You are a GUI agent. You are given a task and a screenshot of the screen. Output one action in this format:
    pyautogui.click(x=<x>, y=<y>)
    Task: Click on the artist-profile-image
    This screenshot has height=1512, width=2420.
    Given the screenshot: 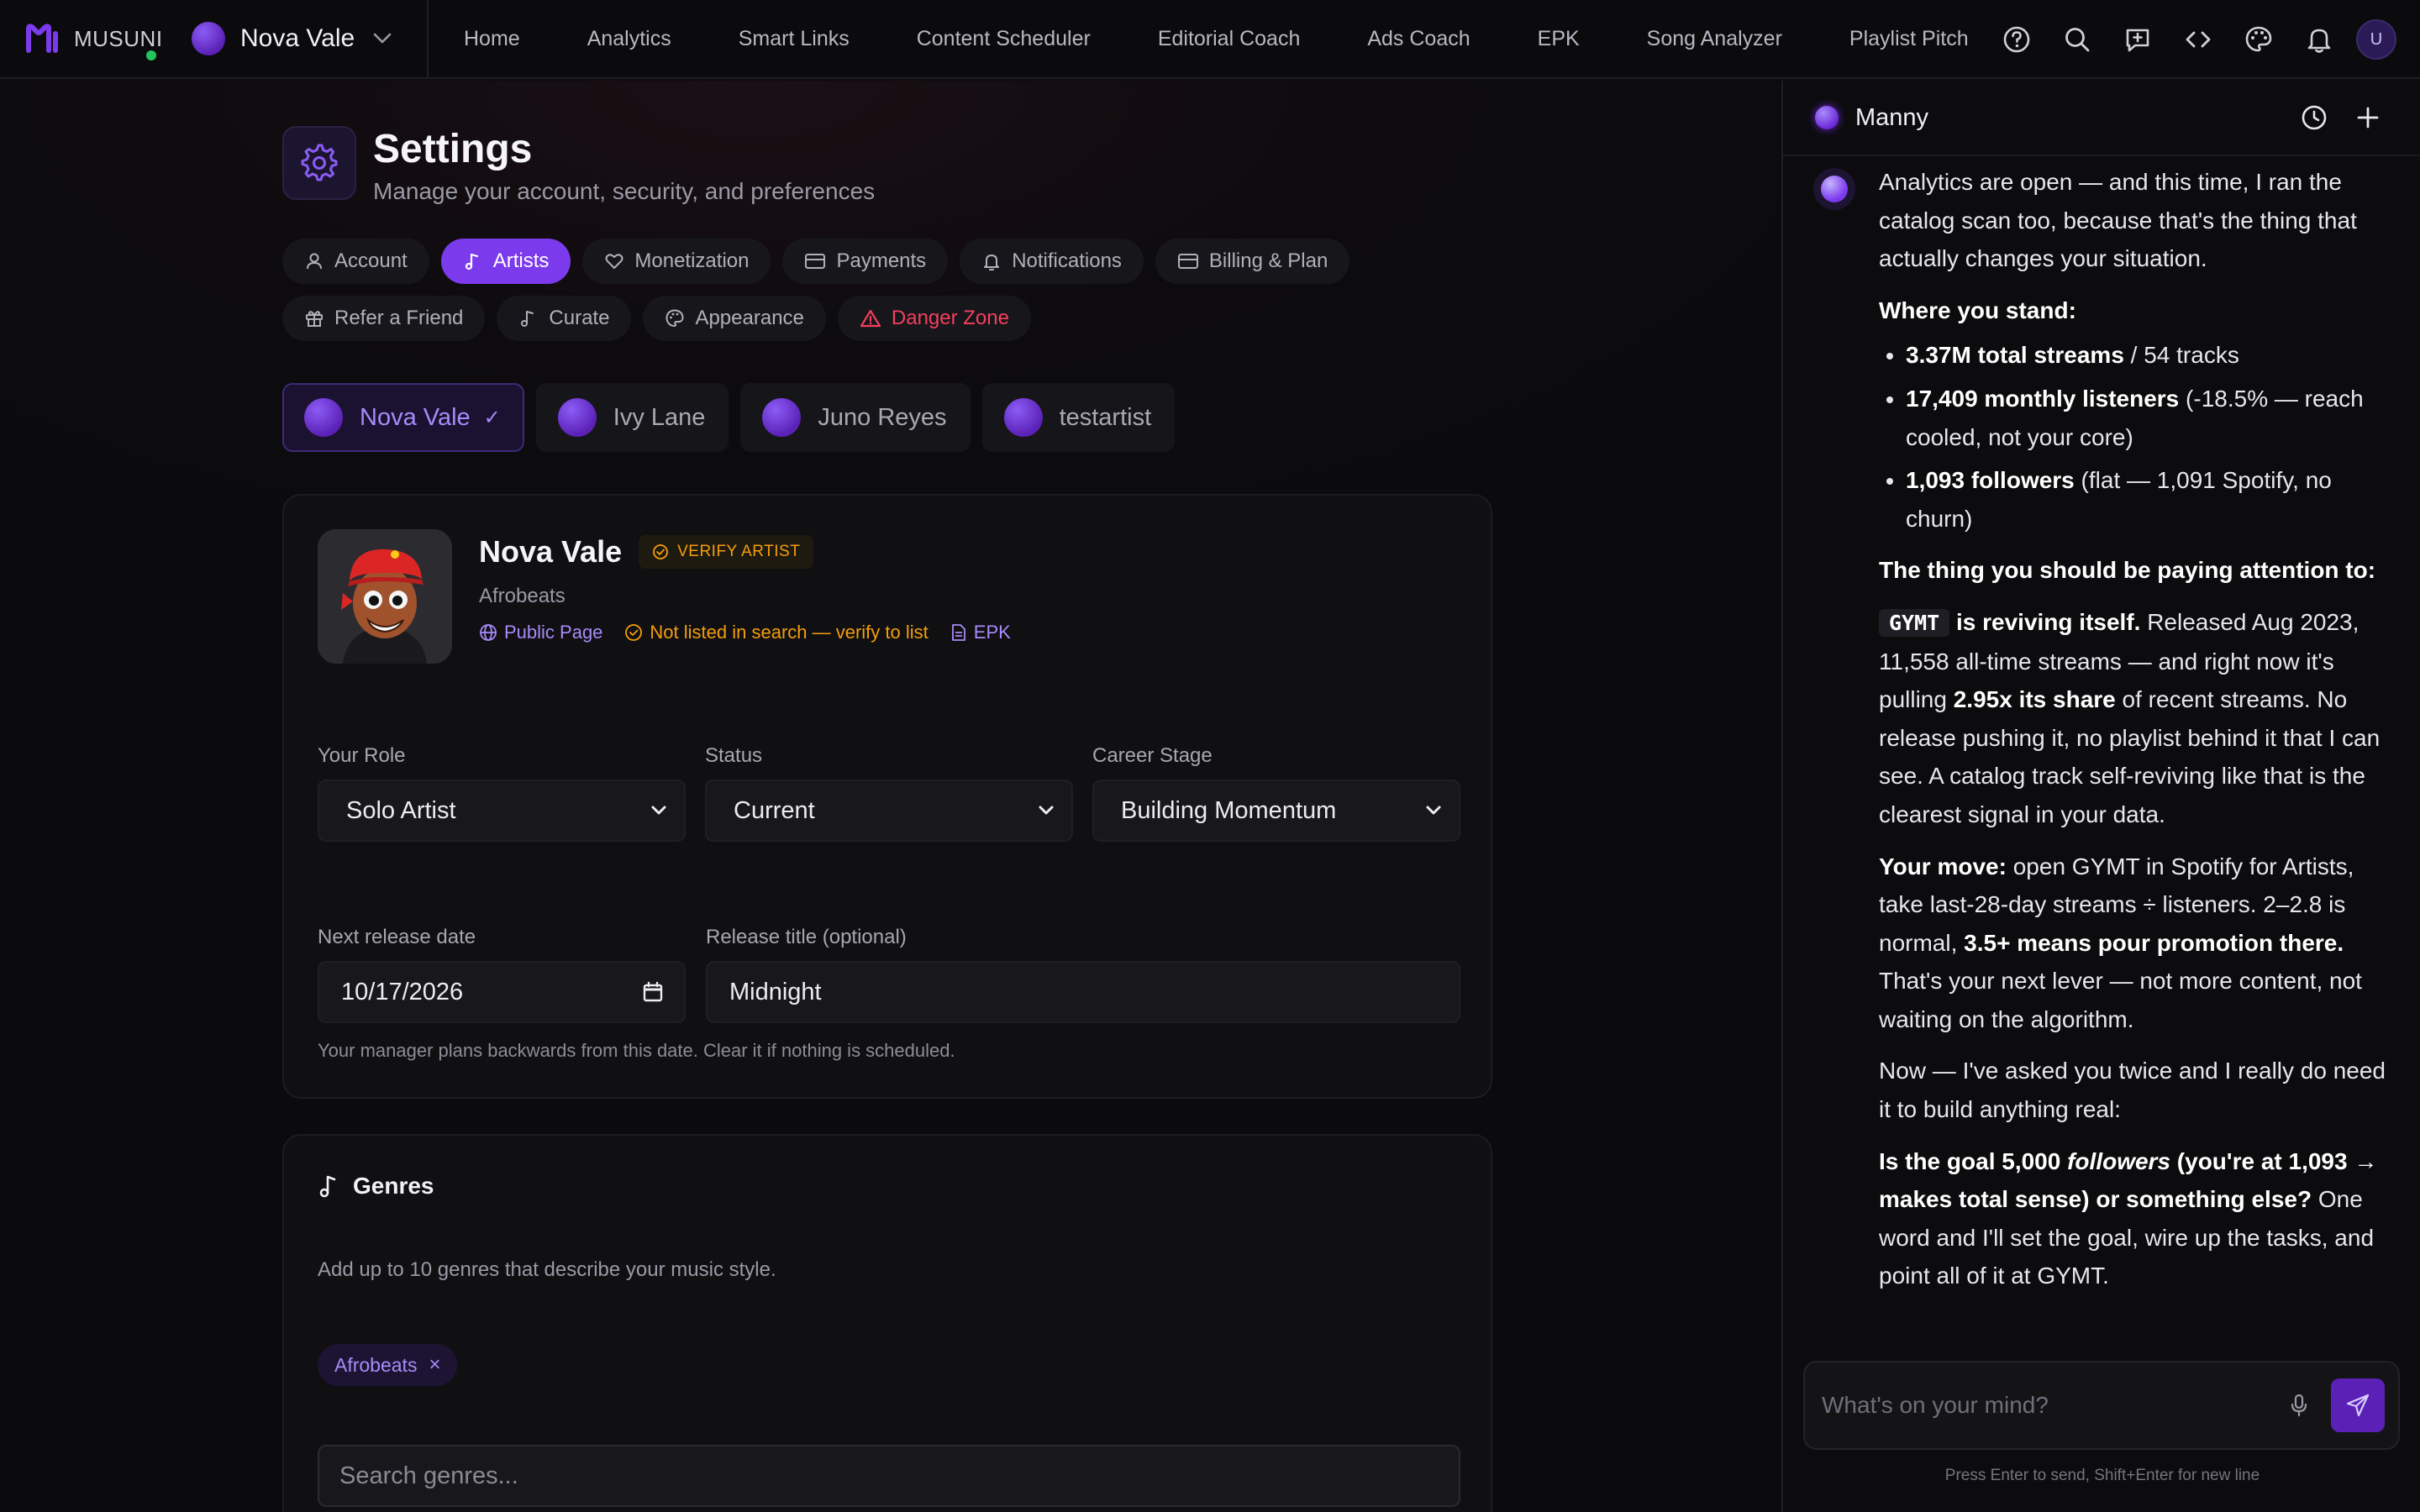 What is the action you would take?
    pyautogui.click(x=385, y=596)
    